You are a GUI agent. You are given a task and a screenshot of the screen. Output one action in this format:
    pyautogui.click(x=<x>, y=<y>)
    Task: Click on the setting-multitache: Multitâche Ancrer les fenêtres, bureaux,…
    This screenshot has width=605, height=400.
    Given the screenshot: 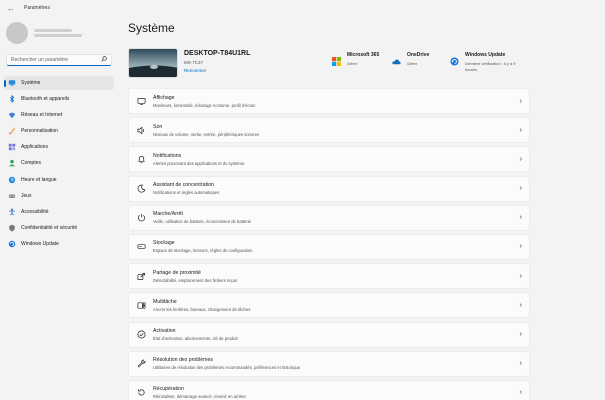 What is the action you would take?
    pyautogui.click(x=329, y=305)
    